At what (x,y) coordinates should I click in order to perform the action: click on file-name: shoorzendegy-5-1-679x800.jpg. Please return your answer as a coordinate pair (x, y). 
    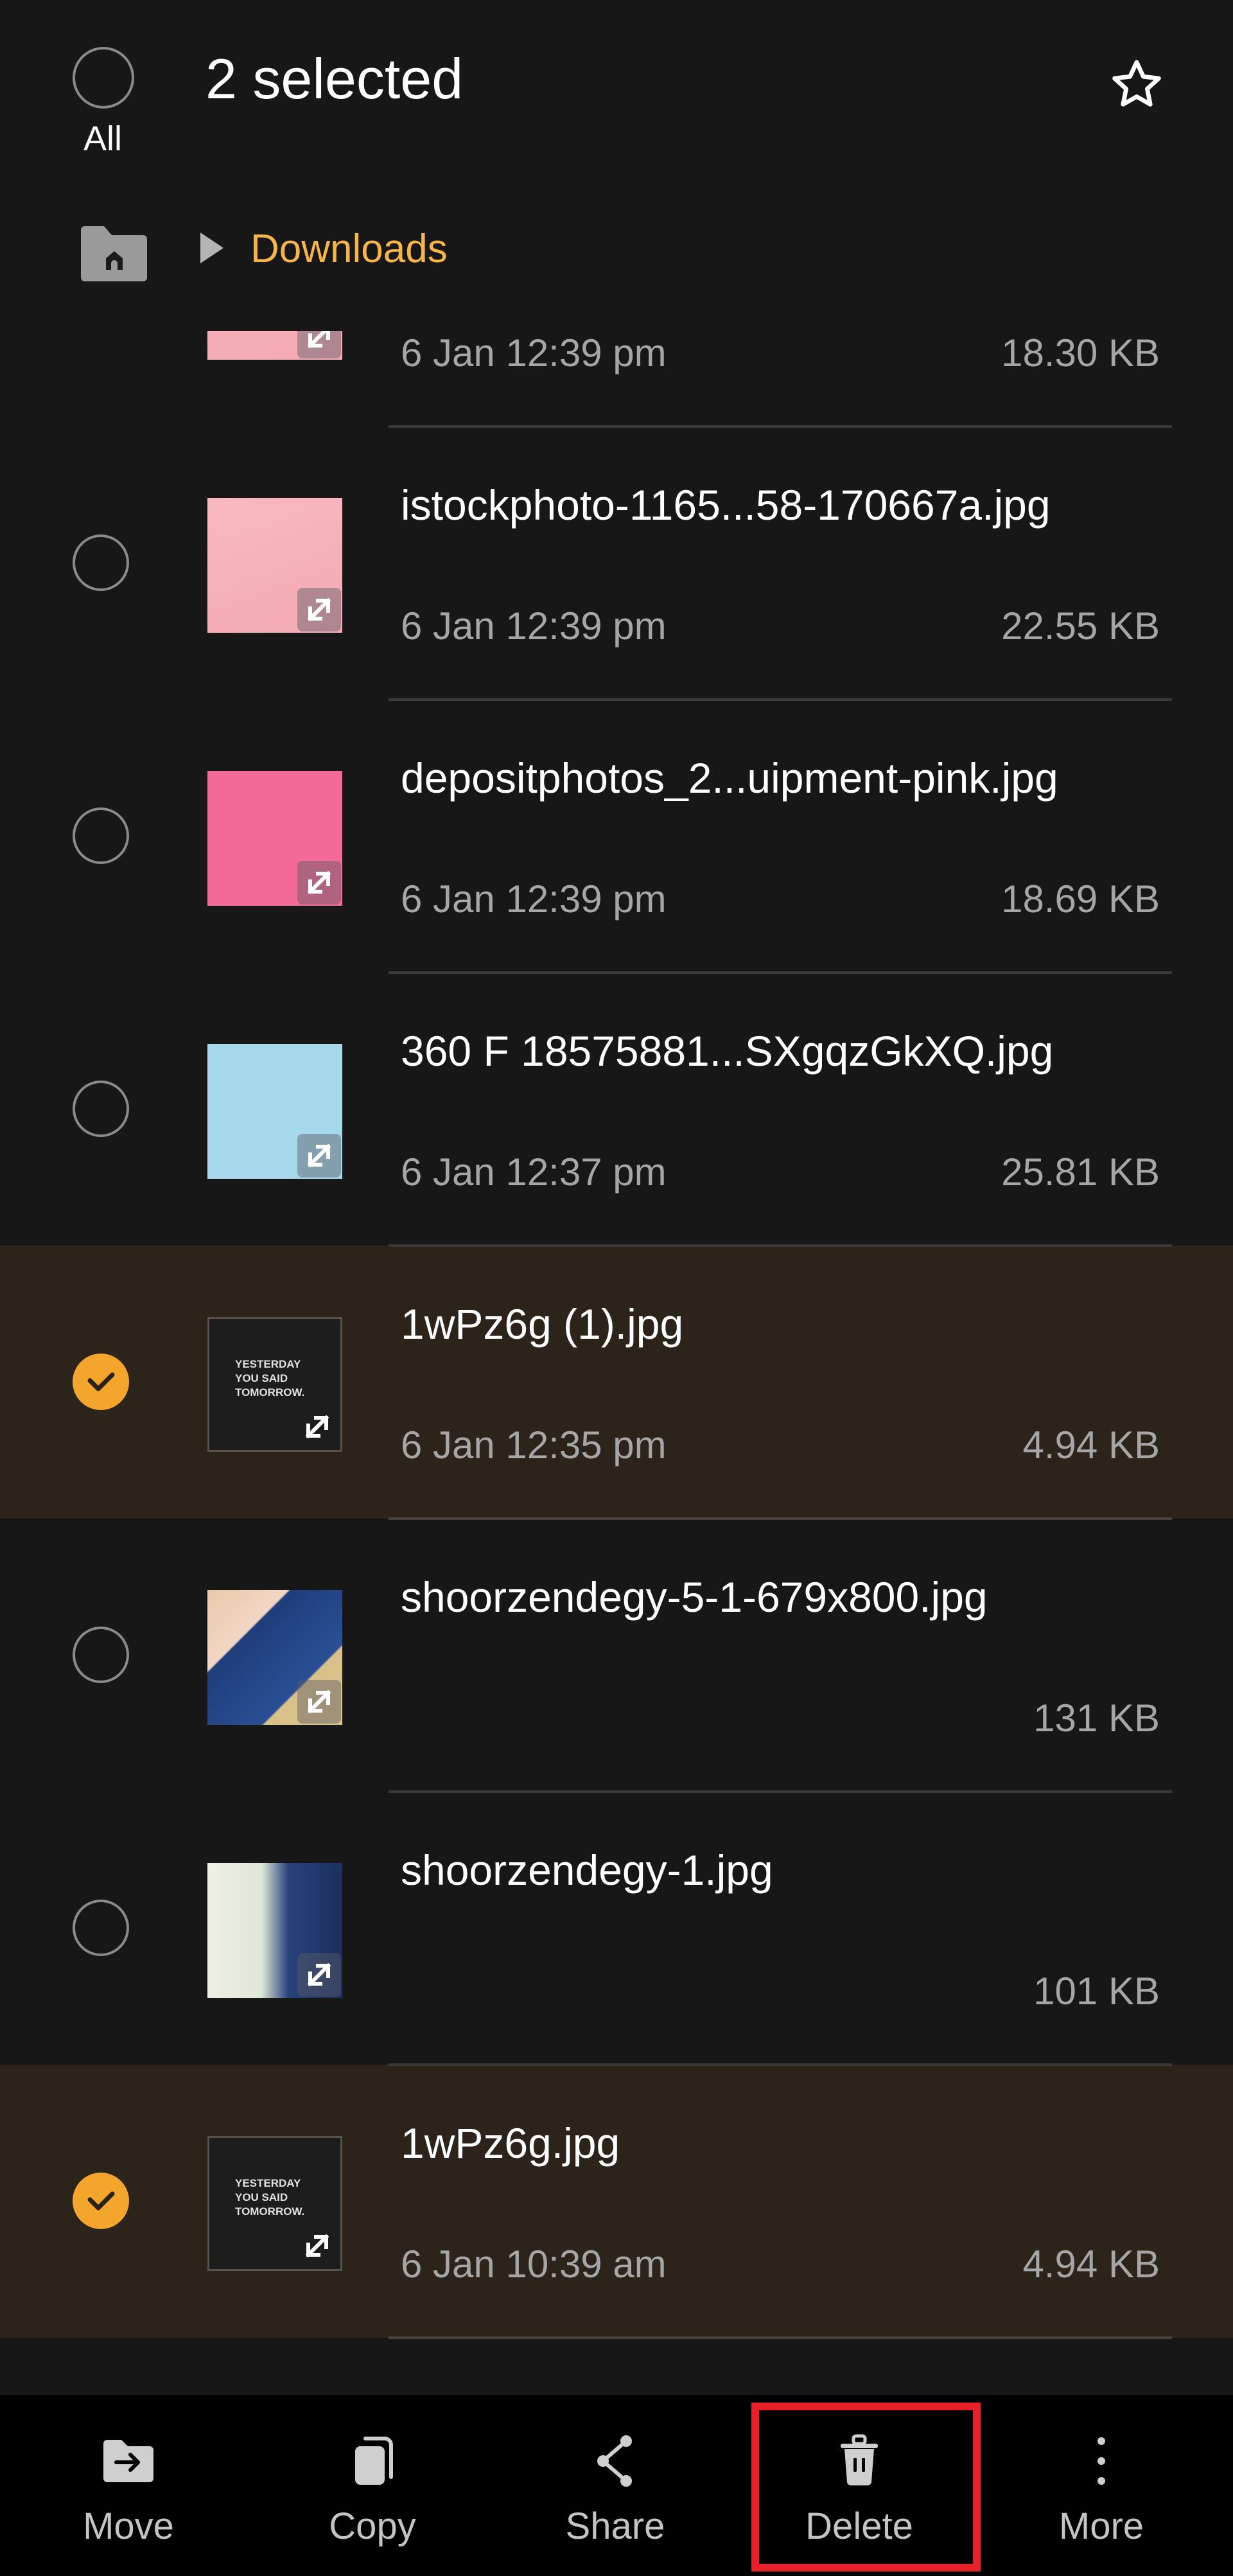
    Looking at the image, I should click on (695, 1597).